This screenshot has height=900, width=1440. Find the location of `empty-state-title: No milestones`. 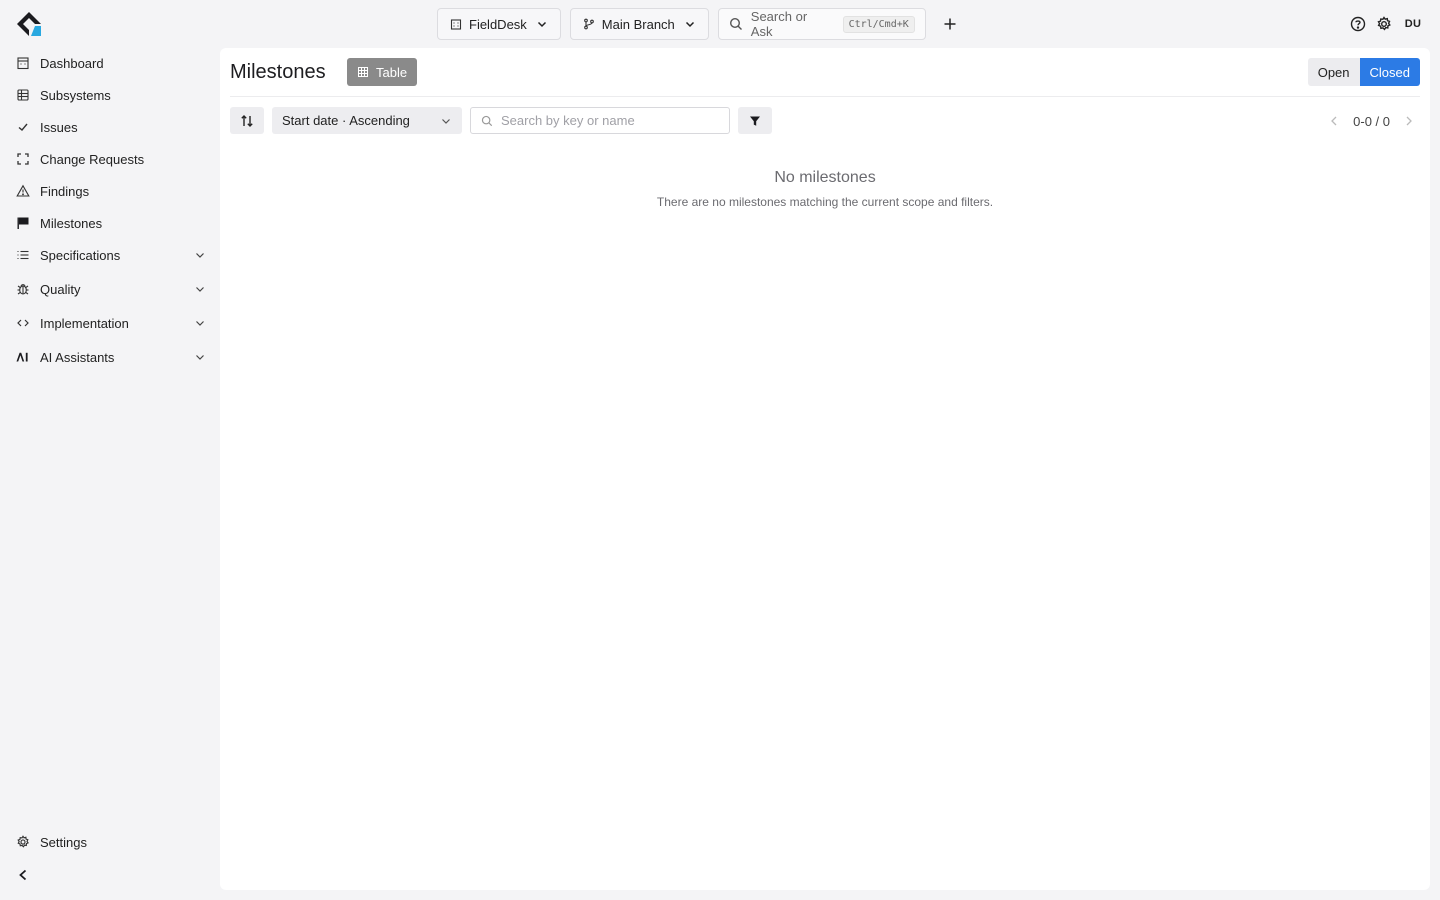

empty-state-title: No milestones is located at coordinates (825, 177).